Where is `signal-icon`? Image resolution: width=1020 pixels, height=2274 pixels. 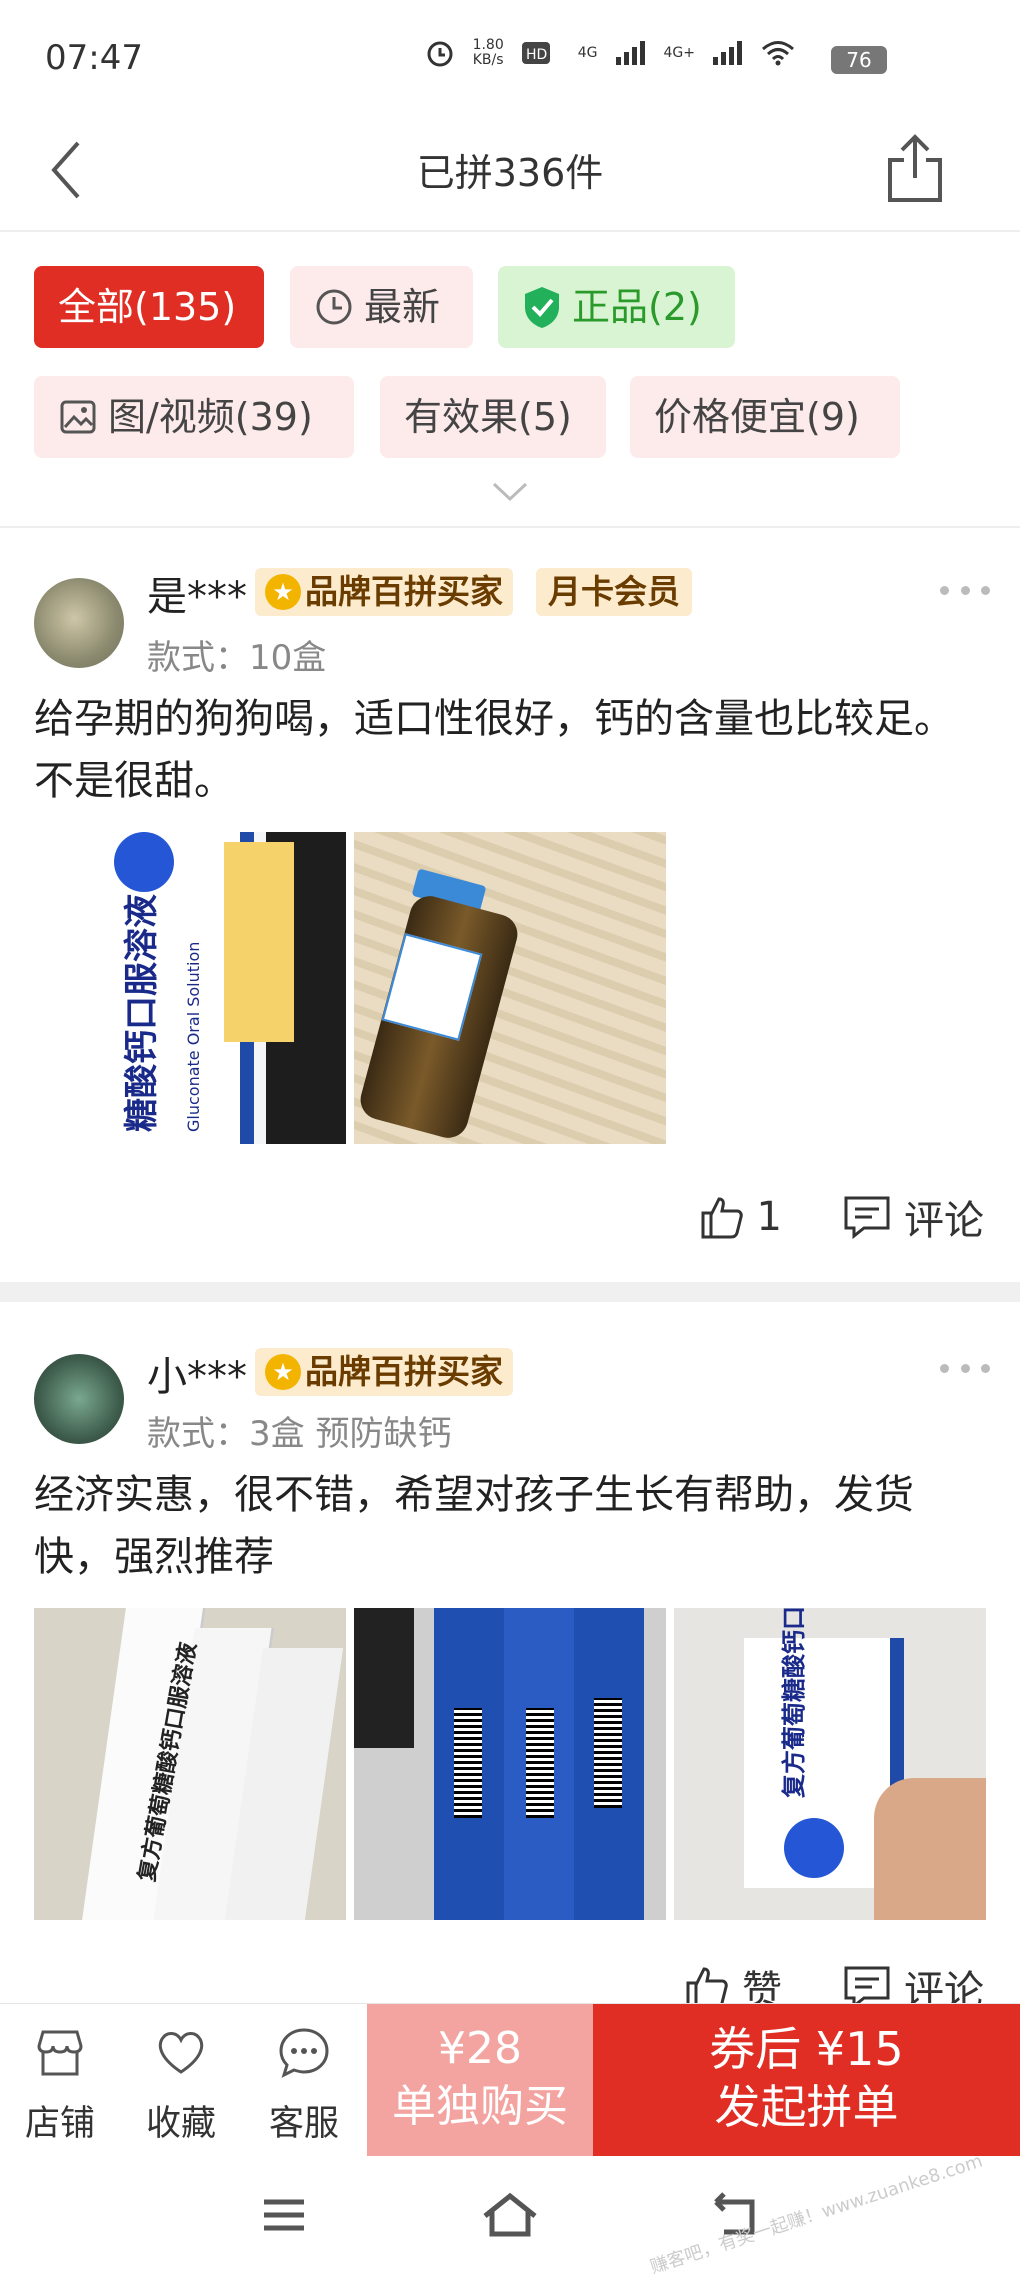
signal-icon is located at coordinates (630, 53).